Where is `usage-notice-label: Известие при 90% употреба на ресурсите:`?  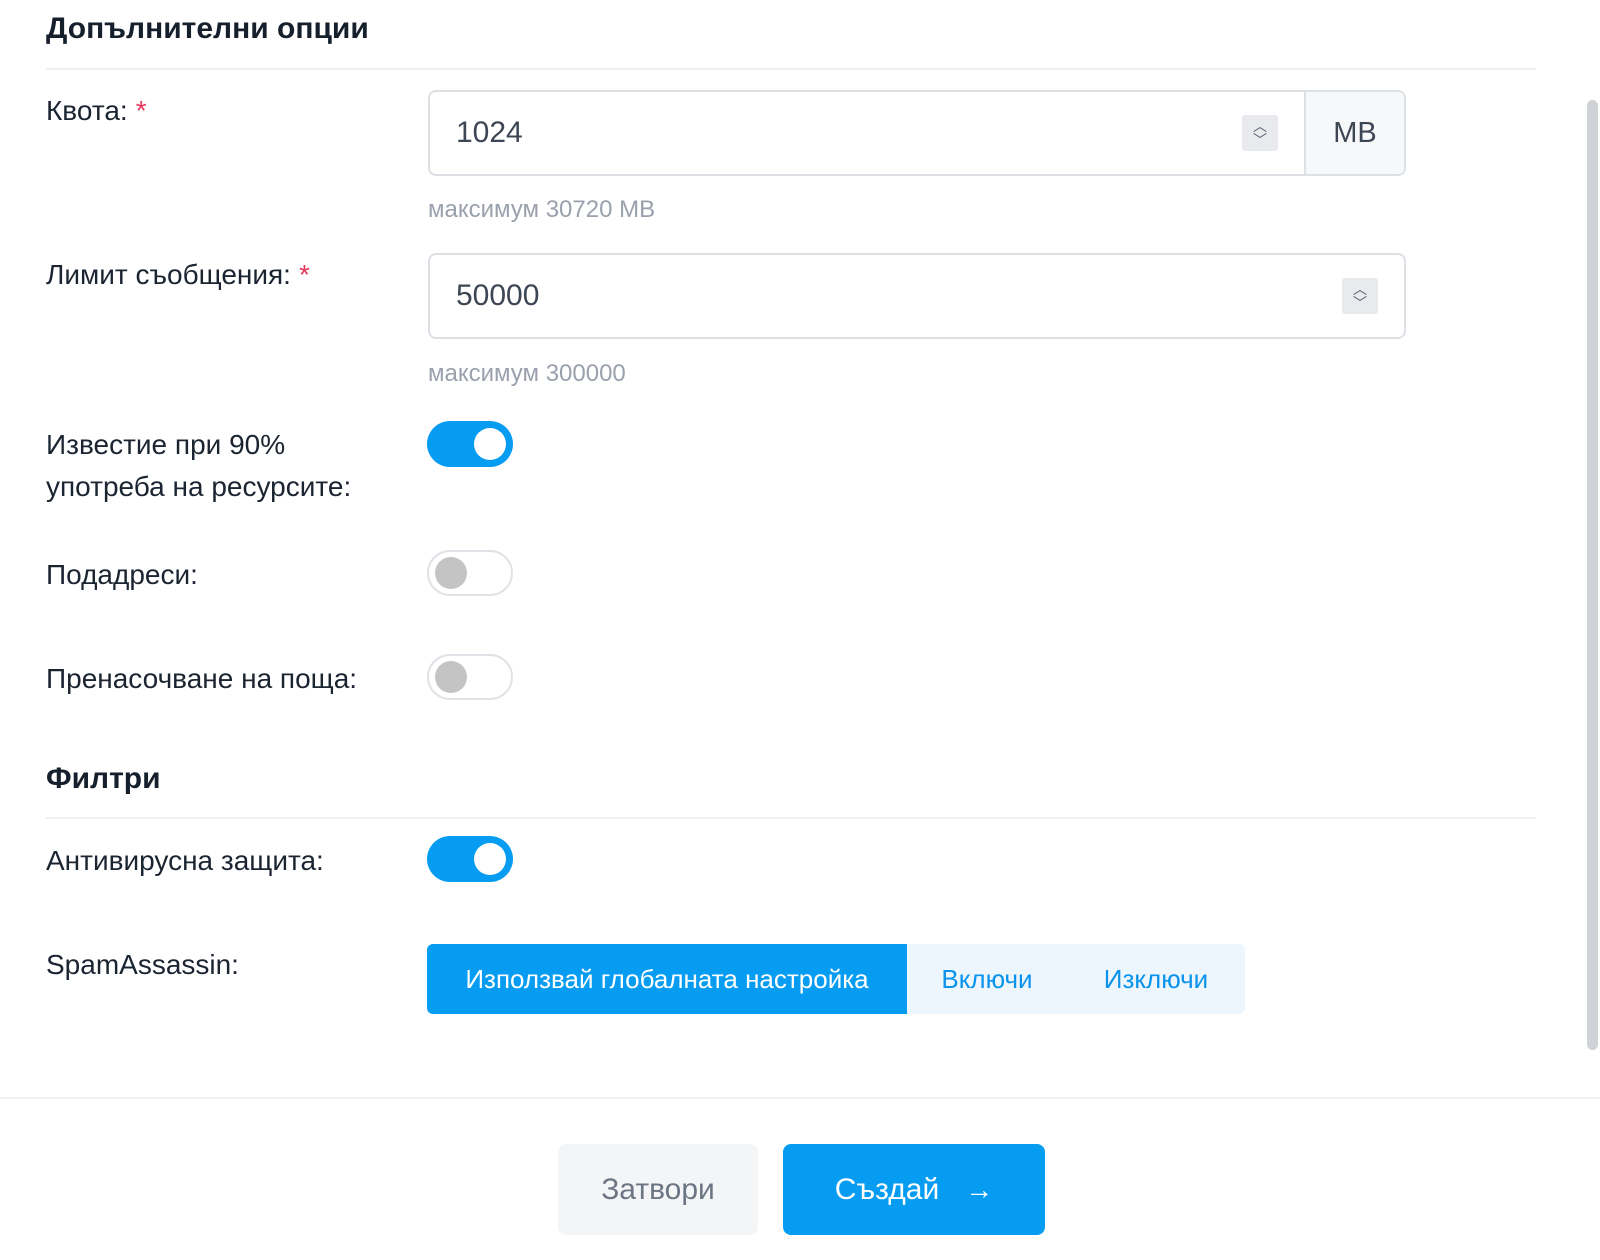
usage-notice-label: Известие при 90% употреба на ресурсите: is located at coordinates (199, 465).